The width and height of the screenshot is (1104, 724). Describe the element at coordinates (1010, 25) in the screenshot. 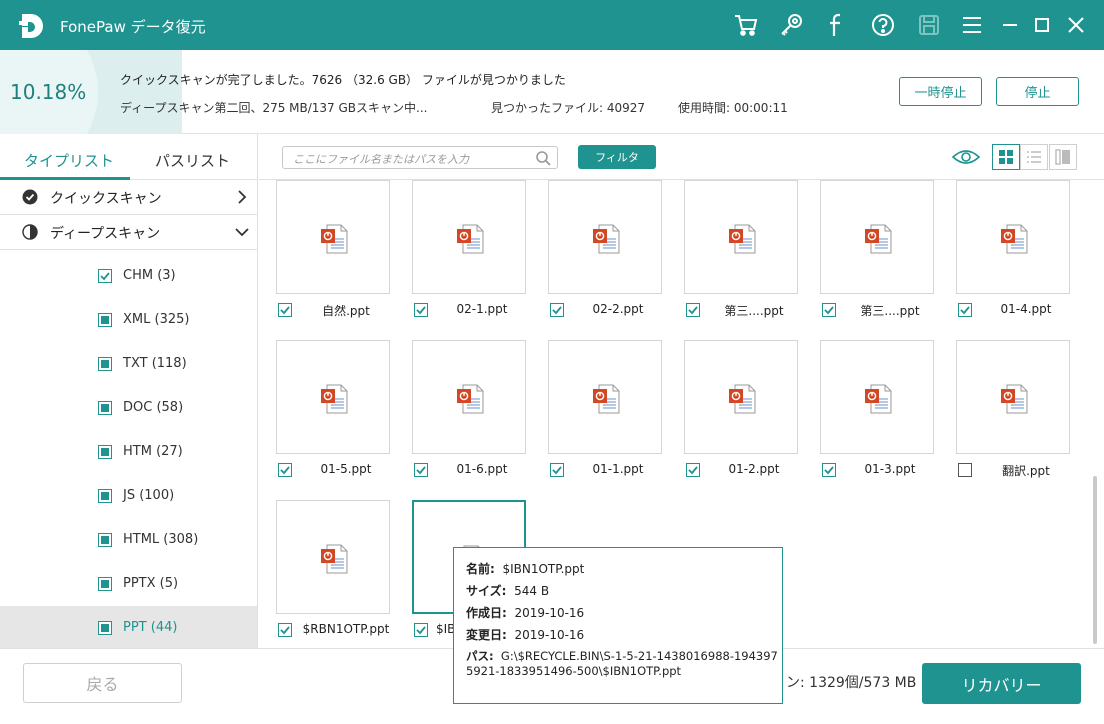

I see `minimize-icon` at that location.